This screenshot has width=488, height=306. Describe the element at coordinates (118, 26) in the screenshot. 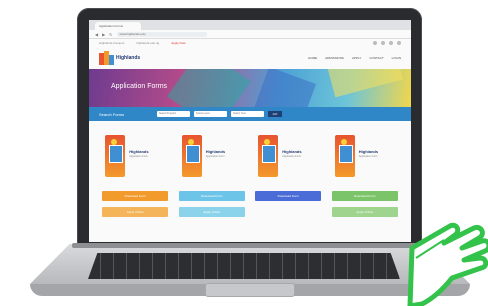

I see `browser-tab: Application Forms` at that location.